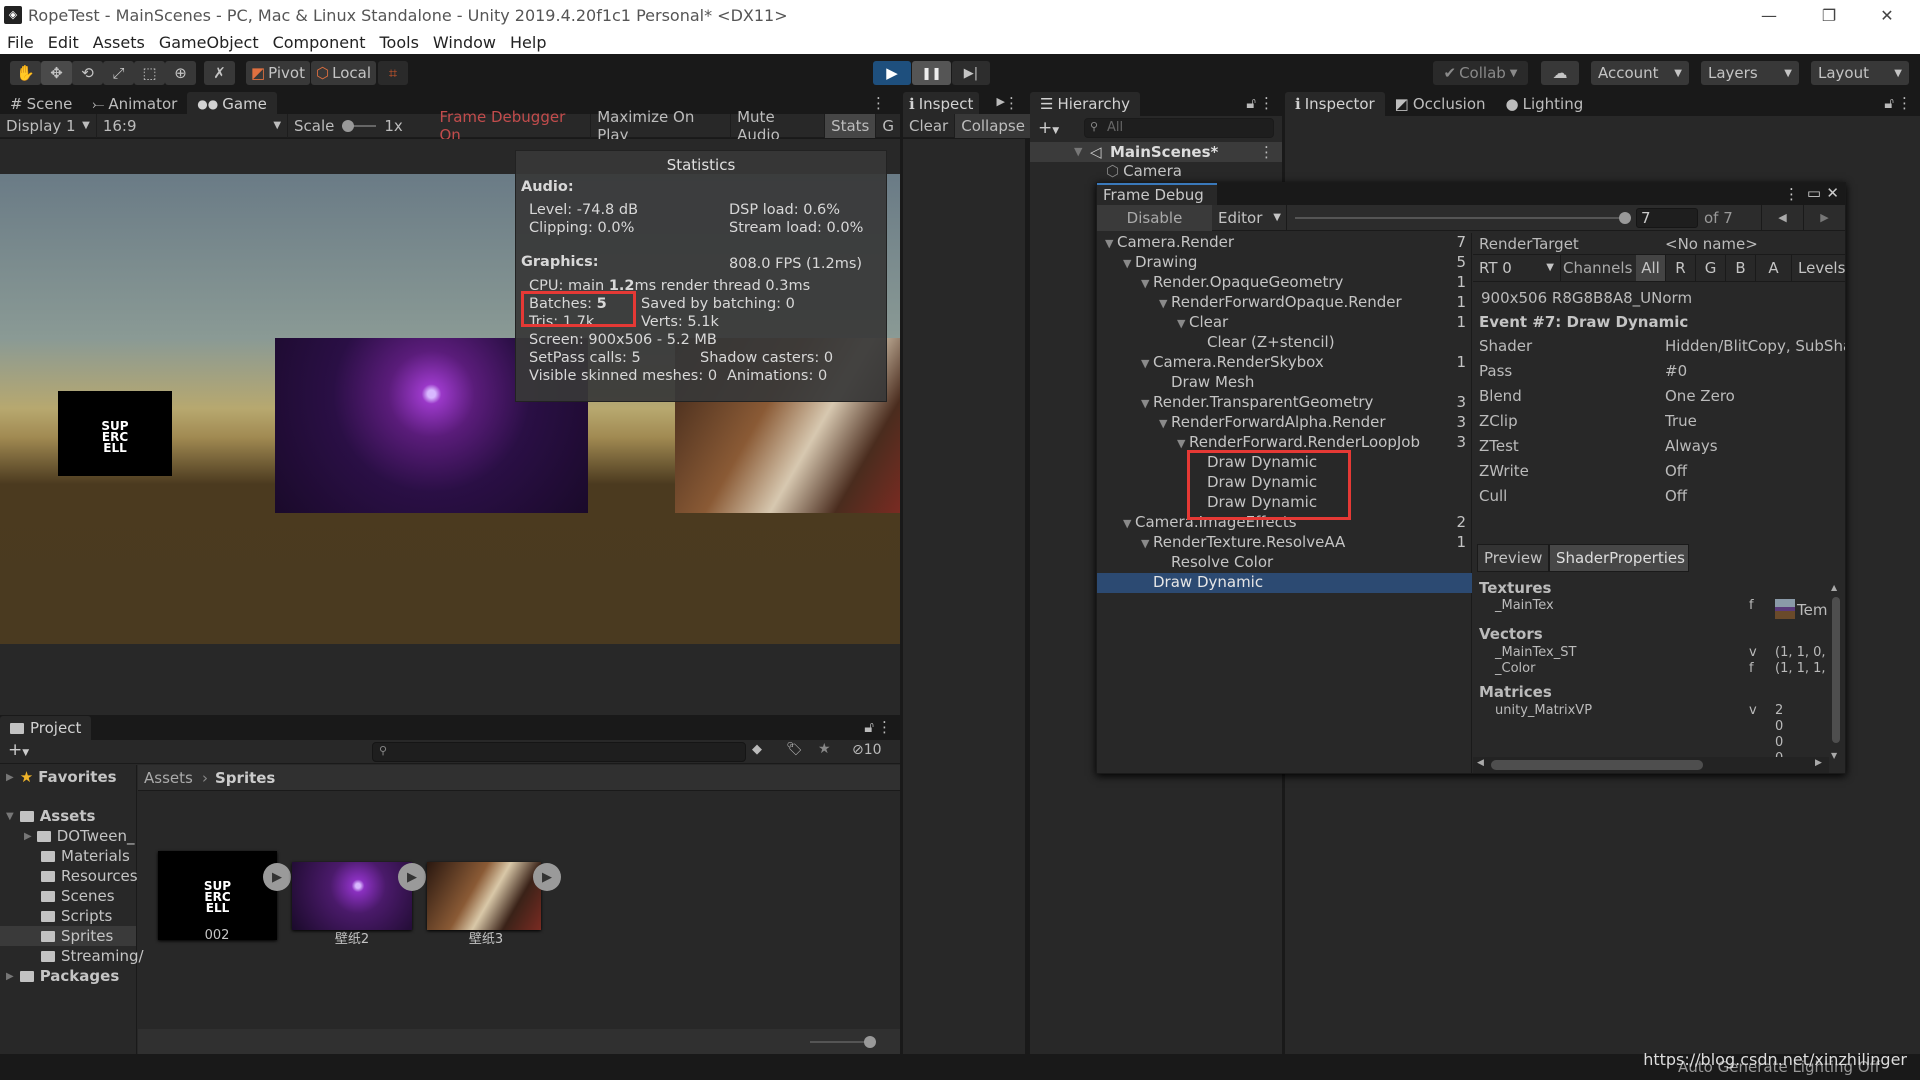 The image size is (1920, 1080). I want to click on rect-tool-button: ⬚, so click(149, 73).